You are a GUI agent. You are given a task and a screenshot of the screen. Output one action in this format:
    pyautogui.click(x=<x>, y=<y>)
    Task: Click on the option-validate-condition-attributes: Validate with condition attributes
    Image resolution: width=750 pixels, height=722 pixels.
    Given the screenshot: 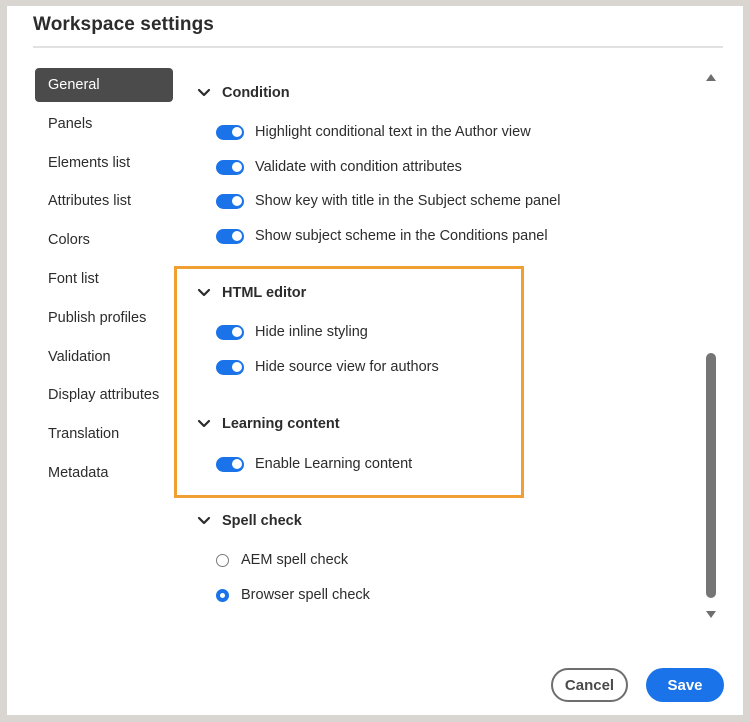 What is the action you would take?
    pyautogui.click(x=339, y=167)
    